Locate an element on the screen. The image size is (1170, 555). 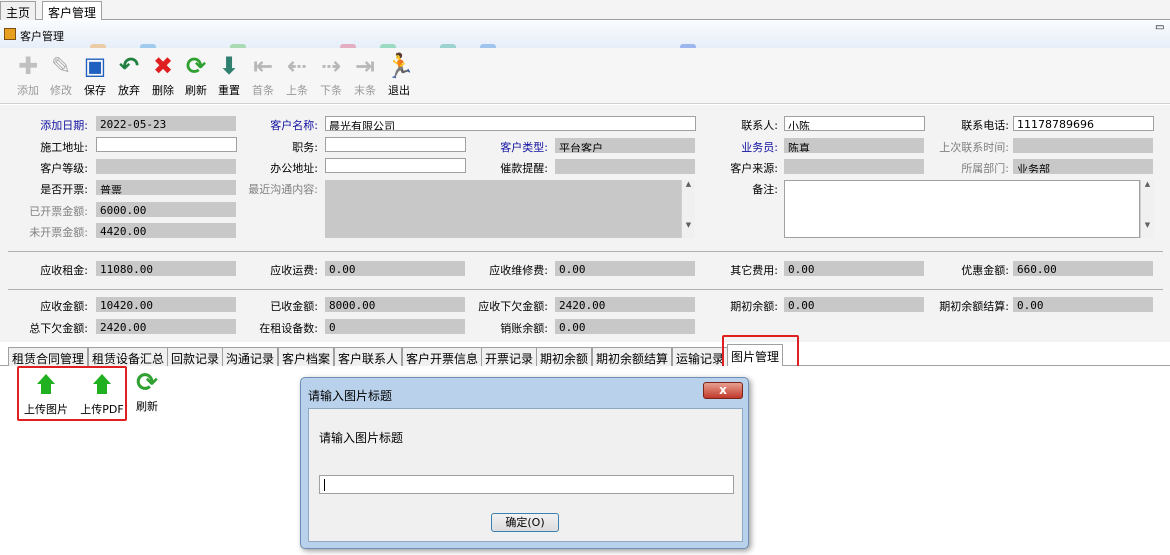
recent-comm-textarea is located at coordinates (503, 209).